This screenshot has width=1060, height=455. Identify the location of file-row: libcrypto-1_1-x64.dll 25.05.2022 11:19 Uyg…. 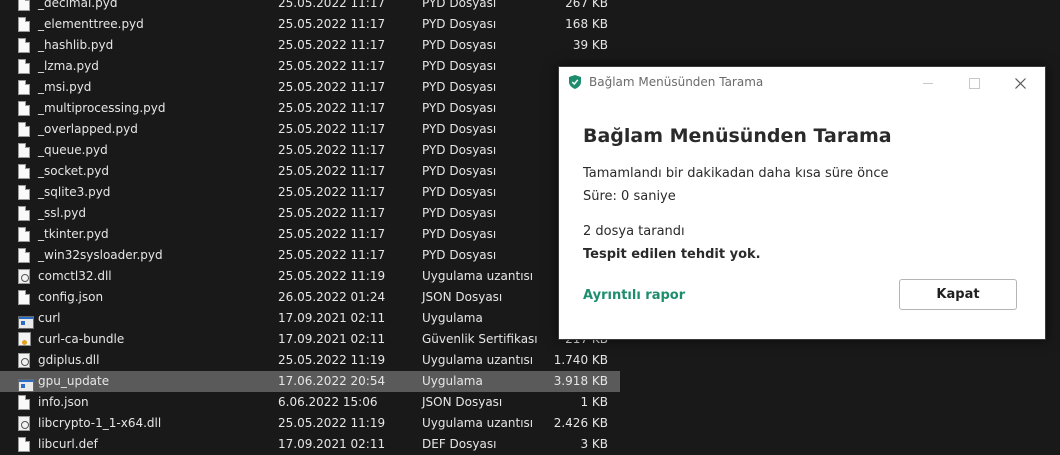
(310, 423).